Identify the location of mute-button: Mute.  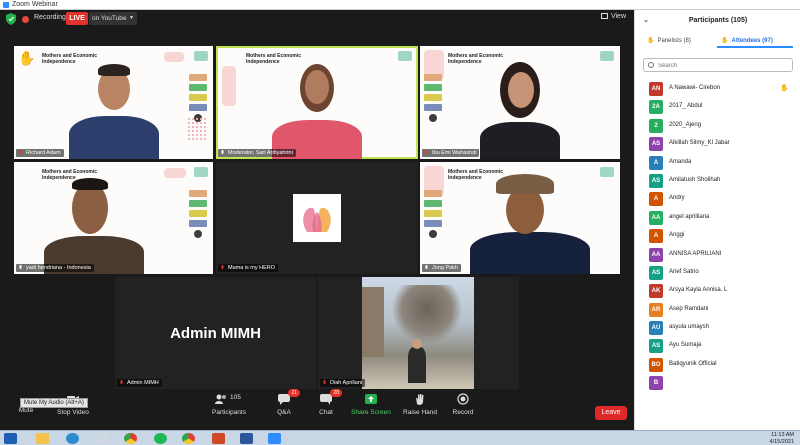
(26, 410).